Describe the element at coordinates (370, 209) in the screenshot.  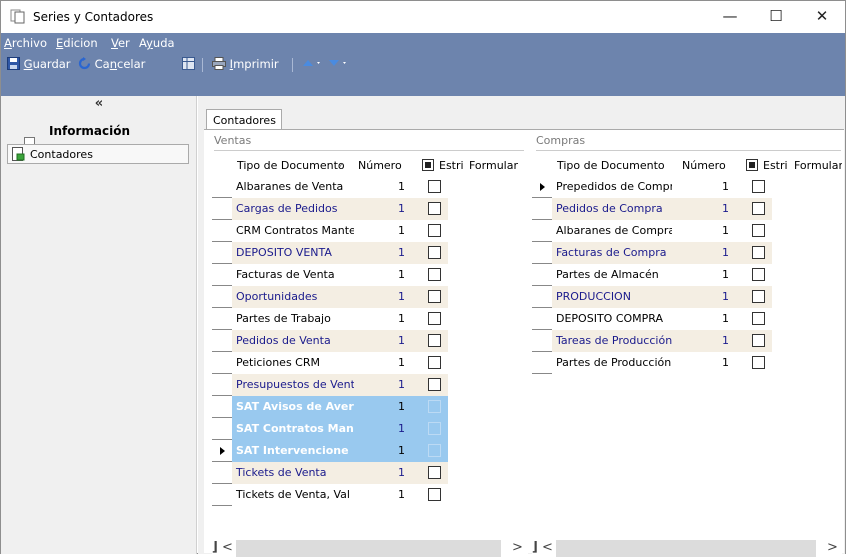
I see `table-row: Cargas de Pedidos 1` at that location.